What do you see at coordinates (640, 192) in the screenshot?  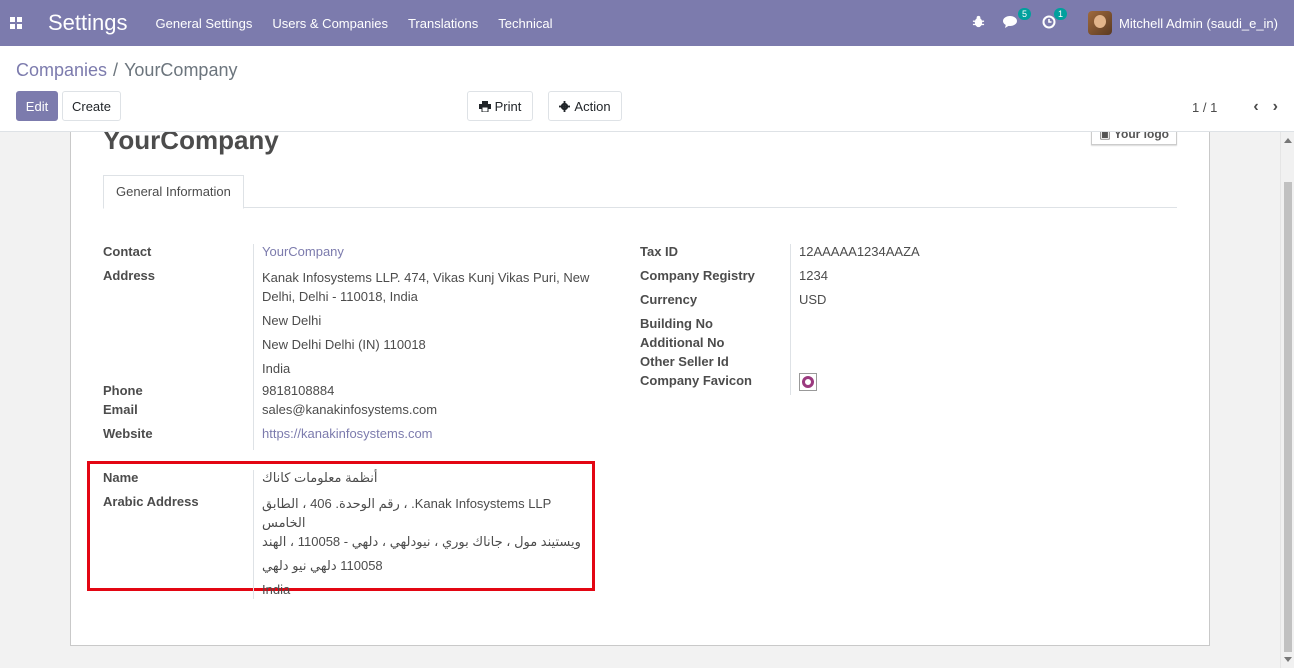 I see `notebook-tabs: General Information` at bounding box center [640, 192].